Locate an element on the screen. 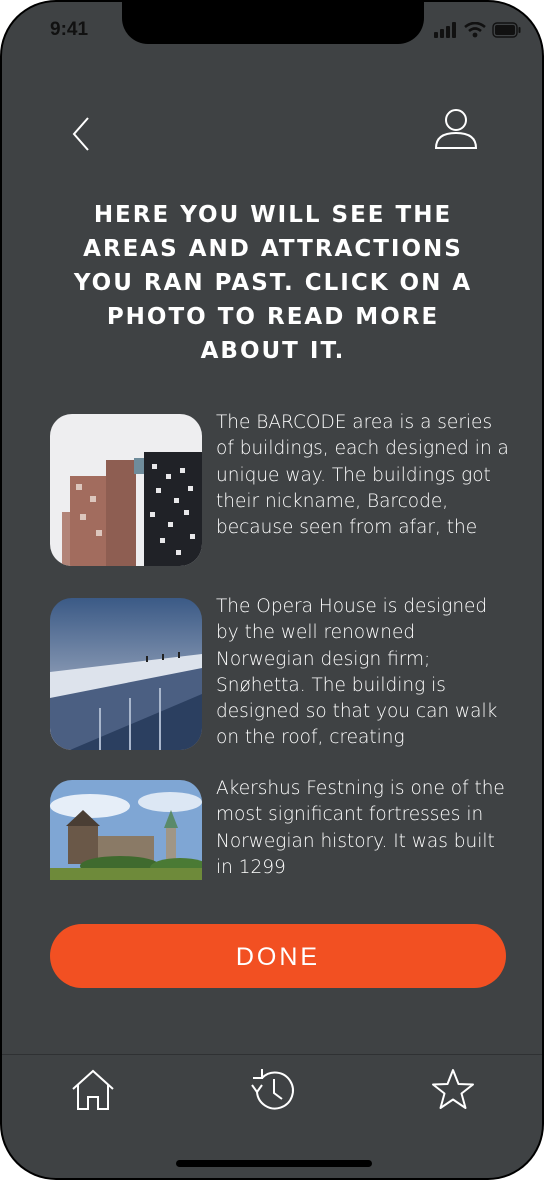  attraction-photo-akershus is located at coordinates (126, 830).